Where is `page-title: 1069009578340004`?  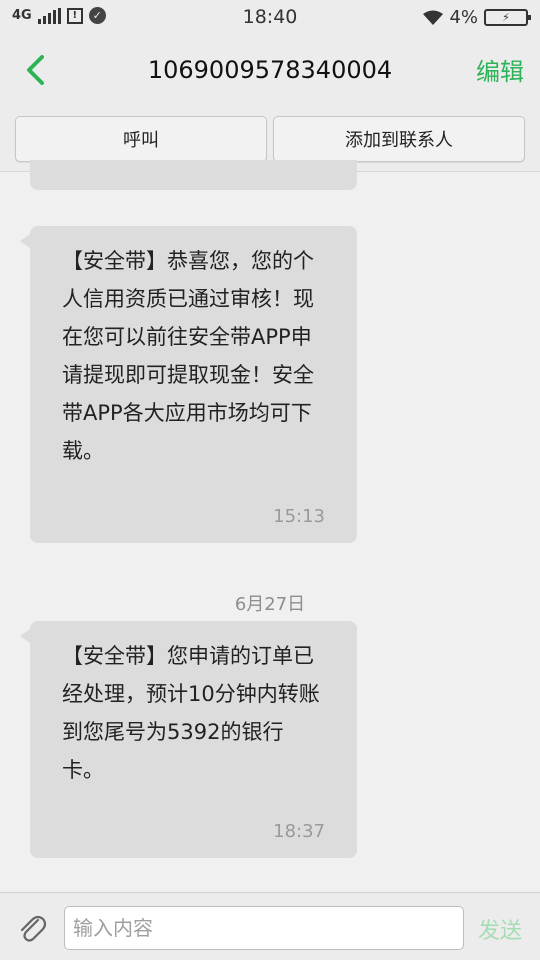 page-title: 1069009578340004 is located at coordinates (270, 70).